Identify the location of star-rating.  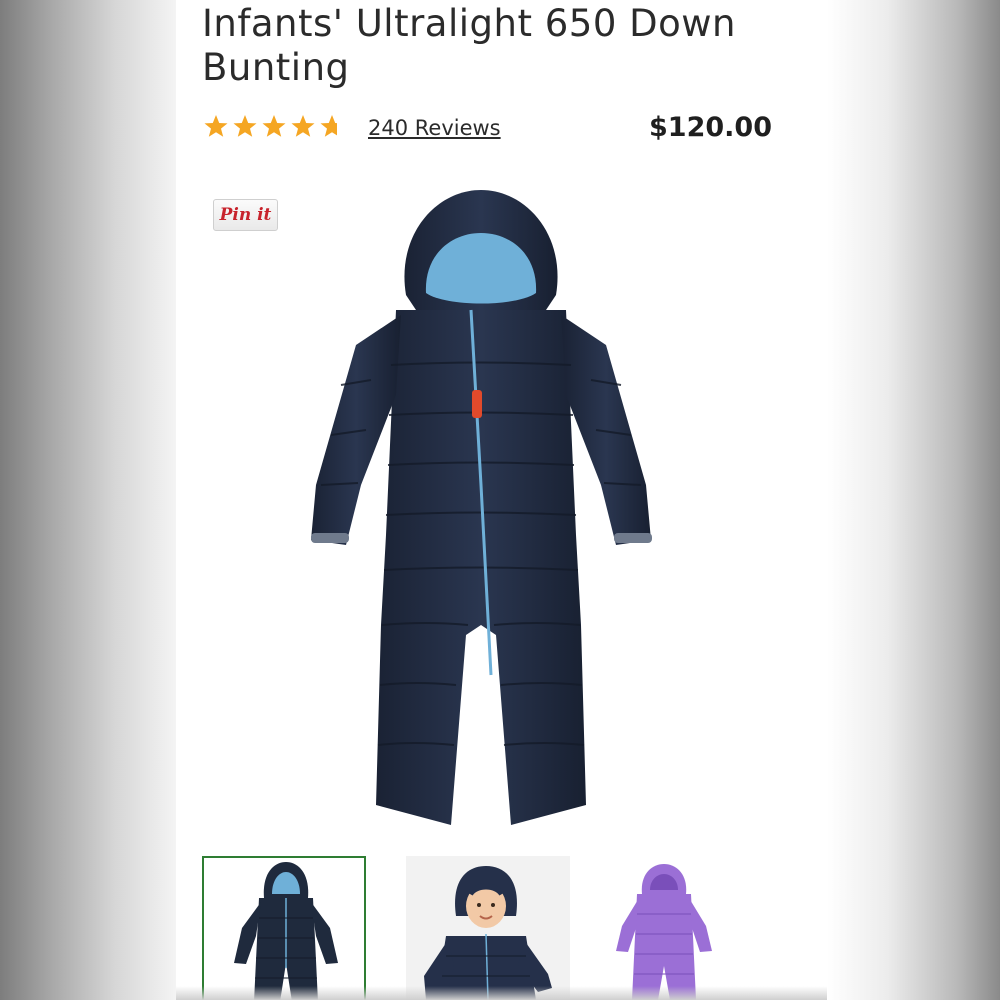
(270, 126).